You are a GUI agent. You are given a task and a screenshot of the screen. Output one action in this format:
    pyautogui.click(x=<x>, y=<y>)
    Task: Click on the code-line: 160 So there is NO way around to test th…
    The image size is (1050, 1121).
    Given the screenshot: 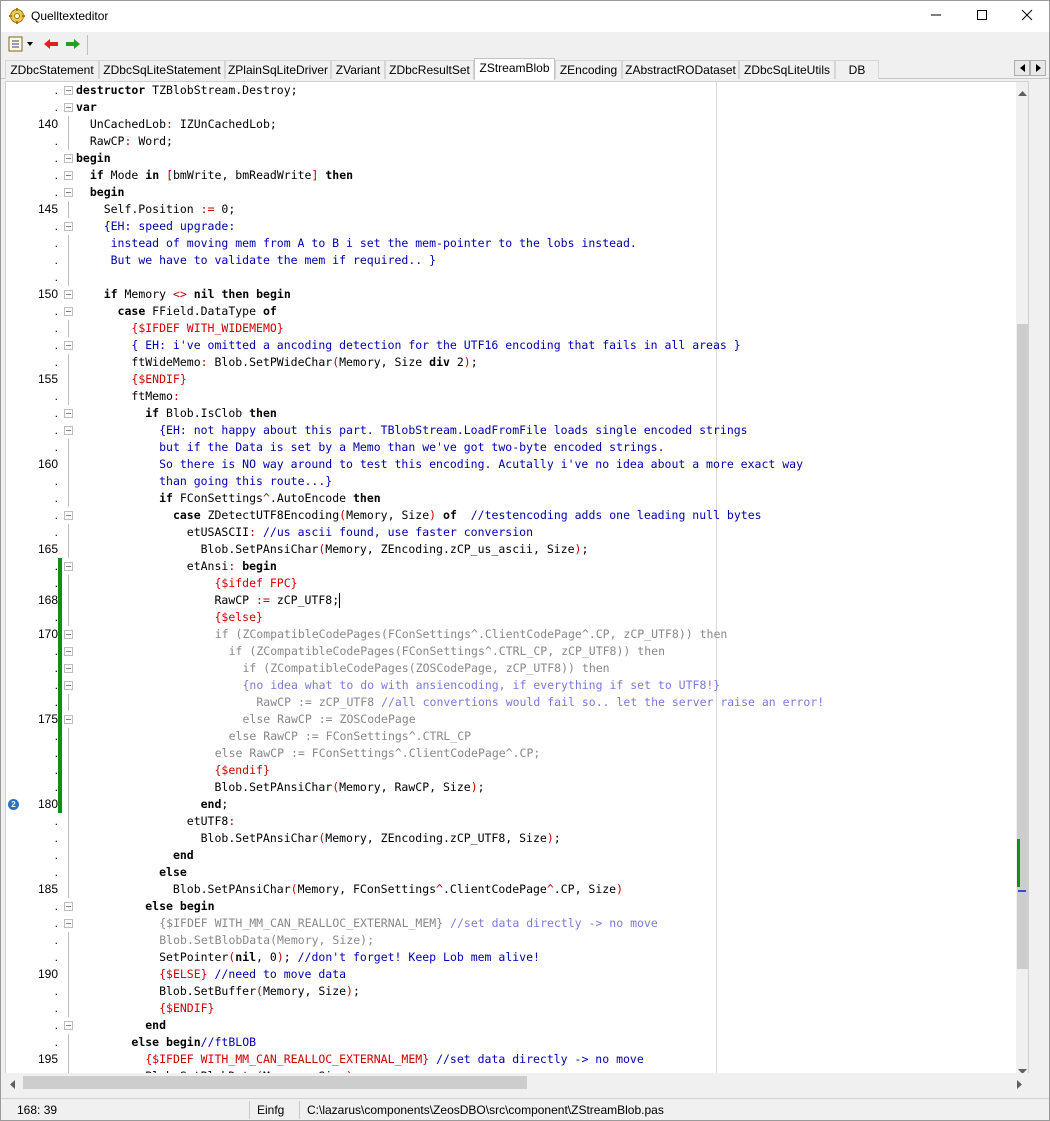 What is the action you would take?
    pyautogui.click(x=511, y=464)
    